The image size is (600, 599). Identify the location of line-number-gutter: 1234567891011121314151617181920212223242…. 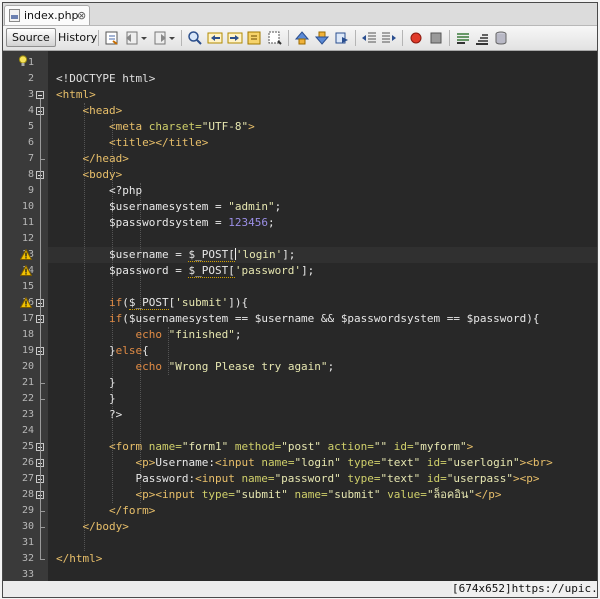
(25, 316).